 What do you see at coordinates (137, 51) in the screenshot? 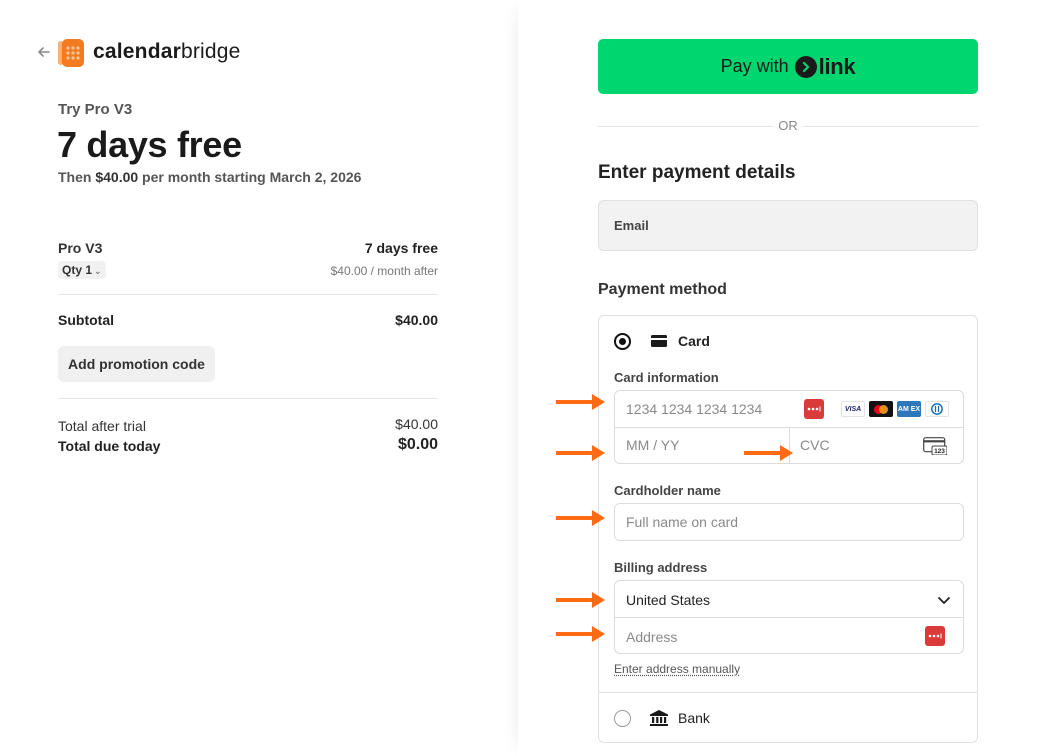
I see `brand-name-bold: calendar` at bounding box center [137, 51].